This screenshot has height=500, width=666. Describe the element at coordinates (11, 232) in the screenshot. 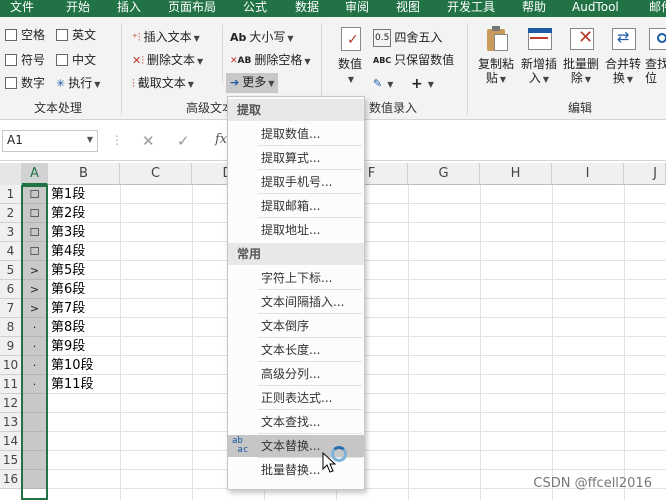

I see `row-header: 3` at that location.